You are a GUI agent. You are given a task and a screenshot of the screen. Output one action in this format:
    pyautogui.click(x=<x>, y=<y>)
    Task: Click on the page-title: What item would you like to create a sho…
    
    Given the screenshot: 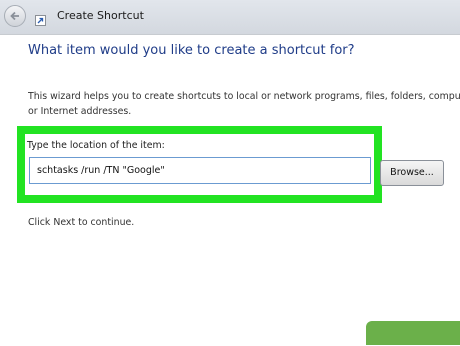 What is the action you would take?
    pyautogui.click(x=191, y=50)
    